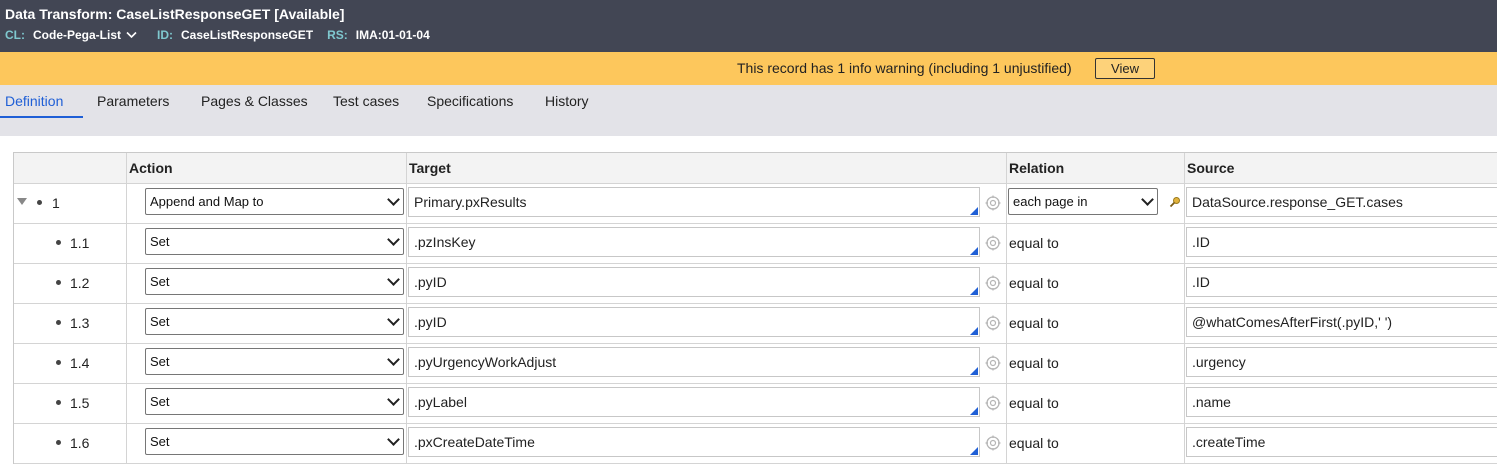 The width and height of the screenshot is (1497, 464). Describe the element at coordinates (1340, 168) in the screenshot. I see `column-header-source: Source` at that location.